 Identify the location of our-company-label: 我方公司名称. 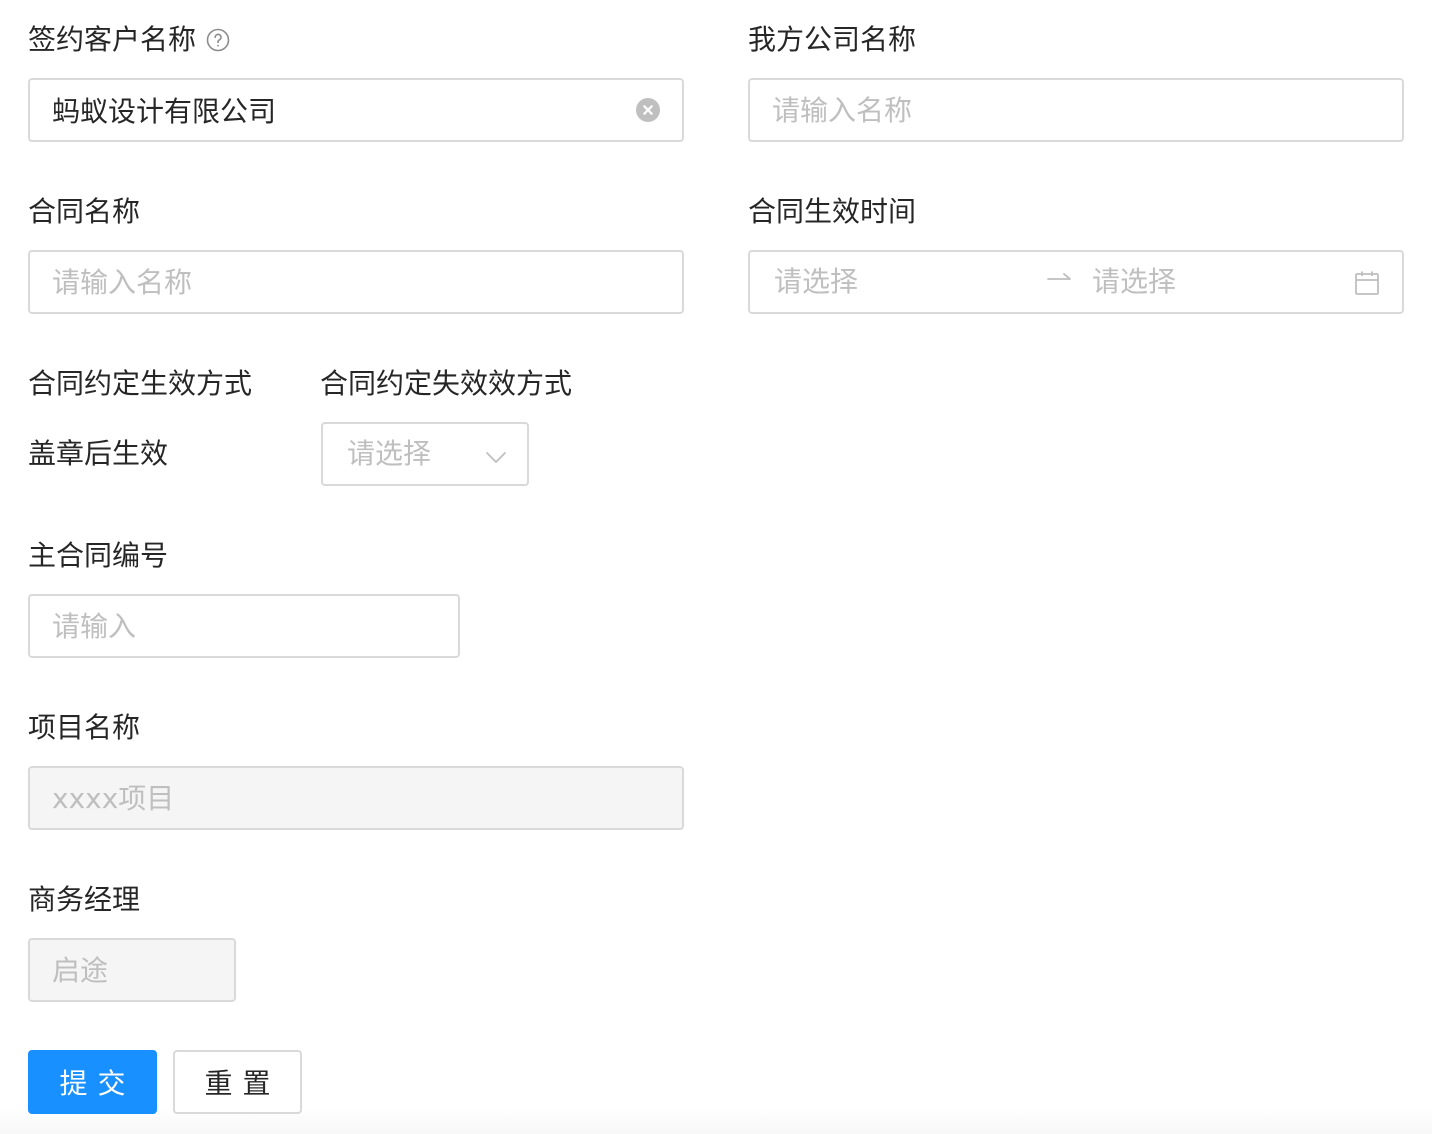
(832, 39).